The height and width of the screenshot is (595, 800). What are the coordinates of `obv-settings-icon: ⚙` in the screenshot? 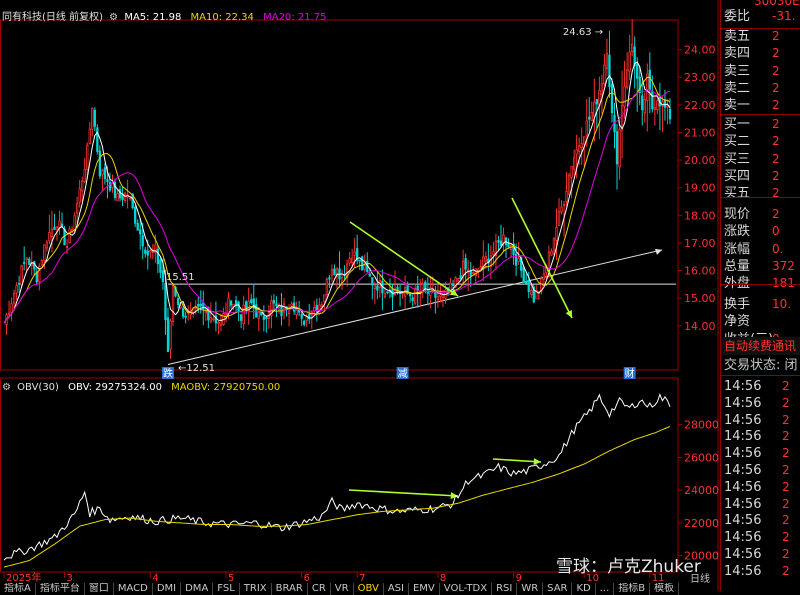 It's located at (6, 387).